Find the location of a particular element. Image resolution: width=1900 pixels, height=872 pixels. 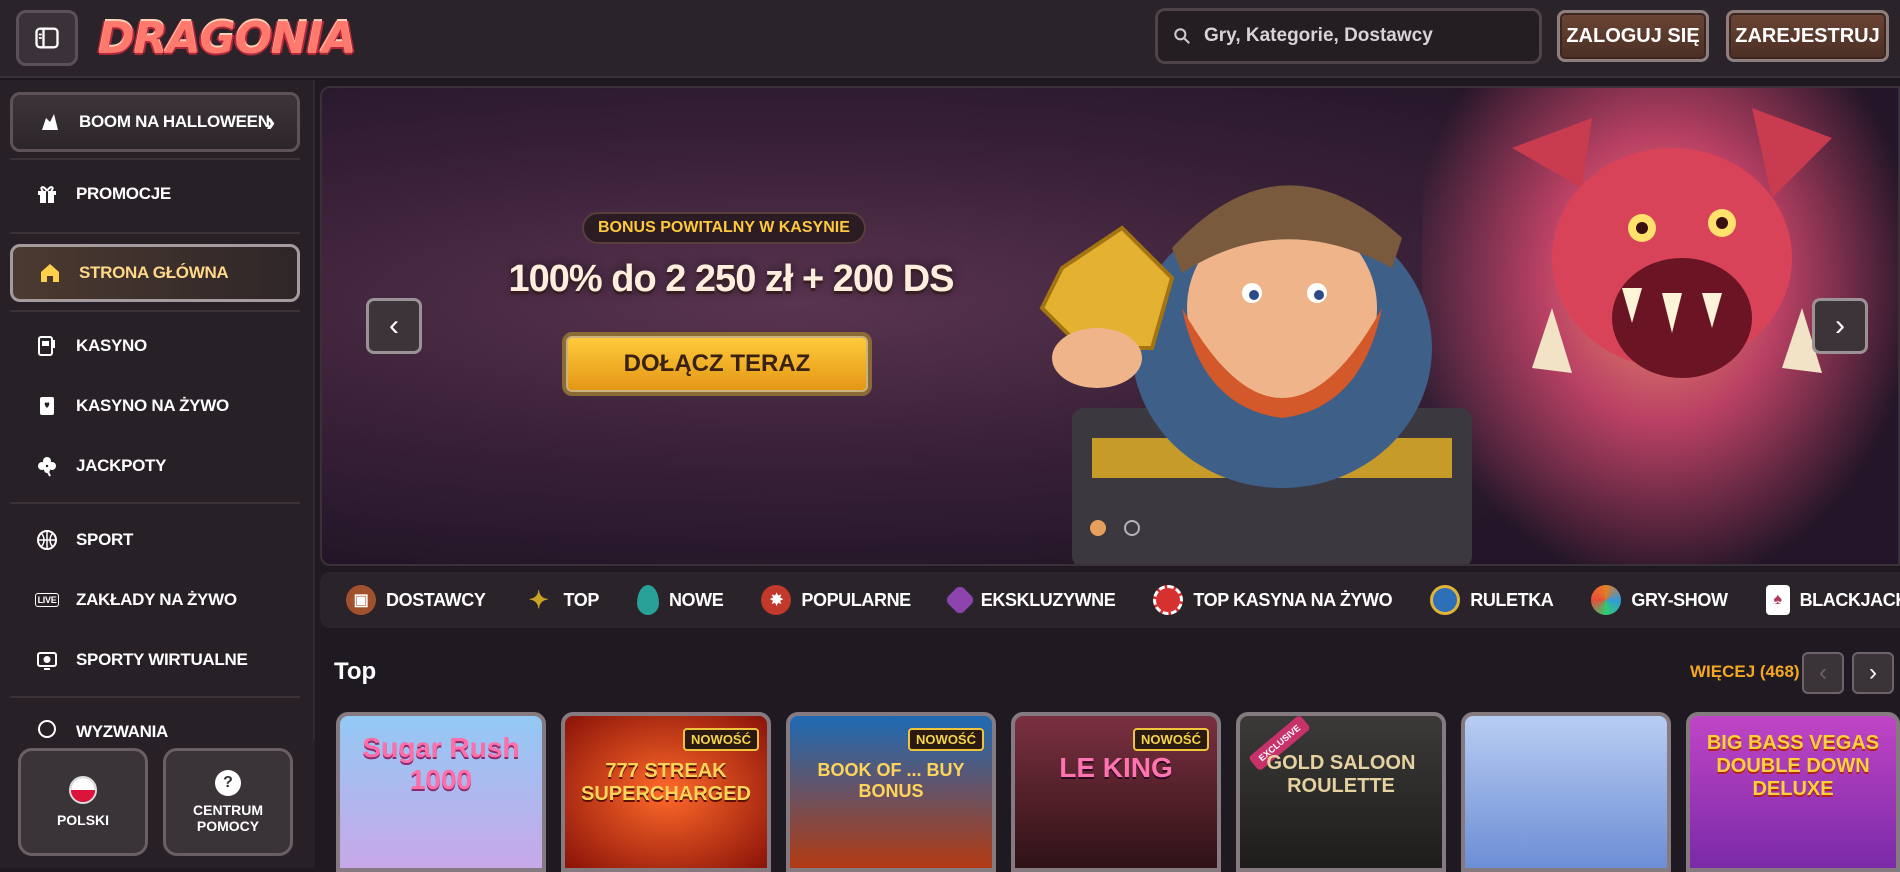

game-card is located at coordinates (1566, 792).